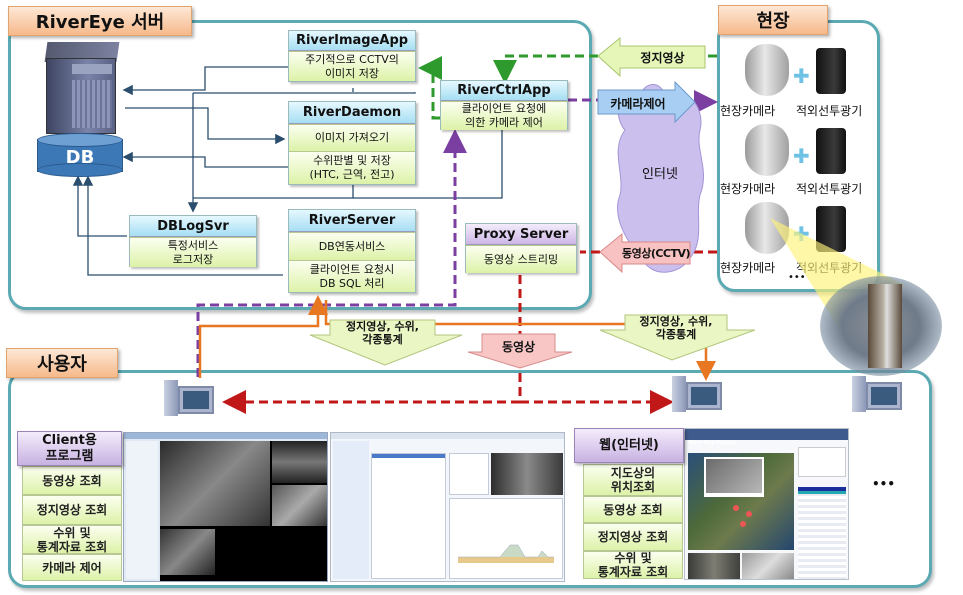 Image resolution: width=963 pixels, height=595 pixels. I want to click on web-feature-stats: 수위 및 통계자료 조회, so click(633, 565).